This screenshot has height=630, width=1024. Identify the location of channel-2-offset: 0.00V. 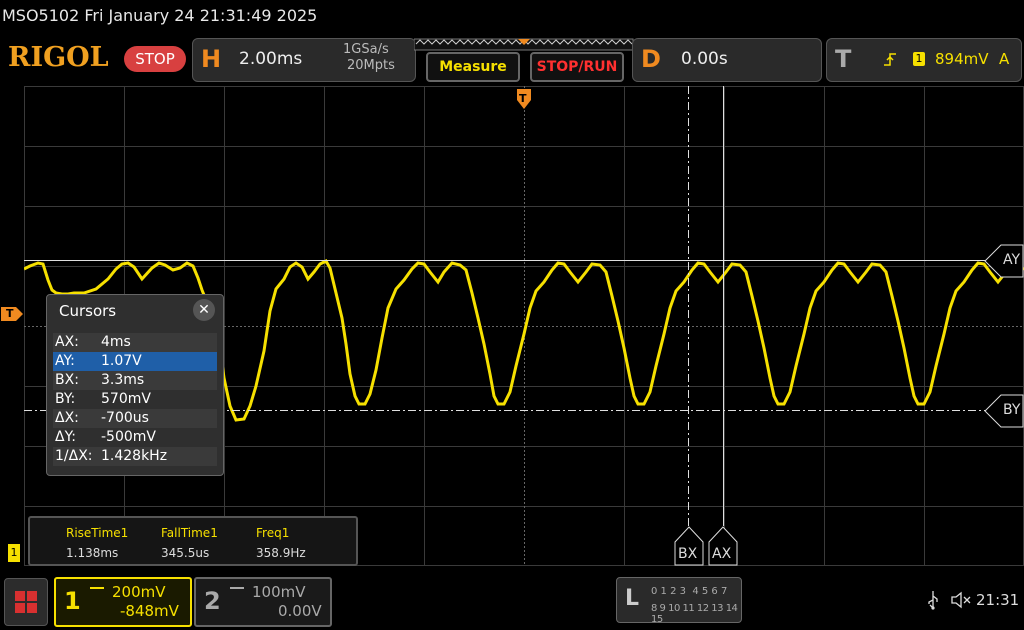
(300, 611).